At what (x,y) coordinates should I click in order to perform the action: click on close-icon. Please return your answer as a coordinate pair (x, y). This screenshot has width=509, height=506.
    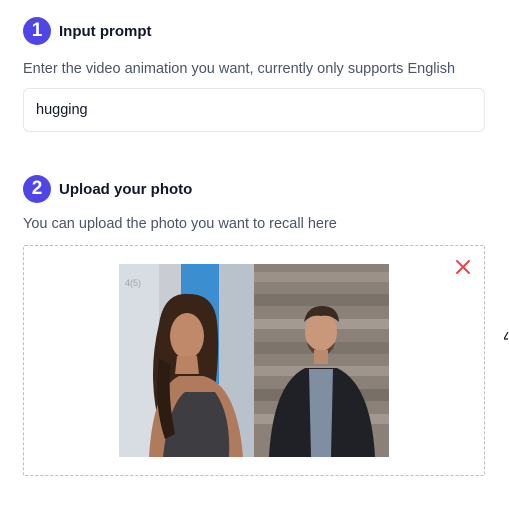
    Looking at the image, I should click on (463, 267).